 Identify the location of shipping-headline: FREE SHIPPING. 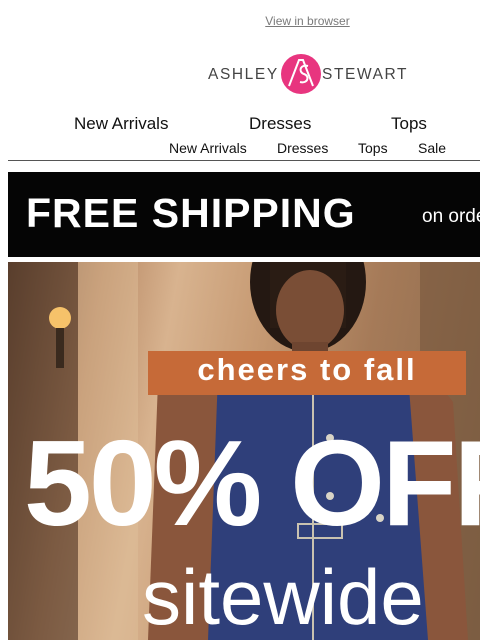
(191, 213).